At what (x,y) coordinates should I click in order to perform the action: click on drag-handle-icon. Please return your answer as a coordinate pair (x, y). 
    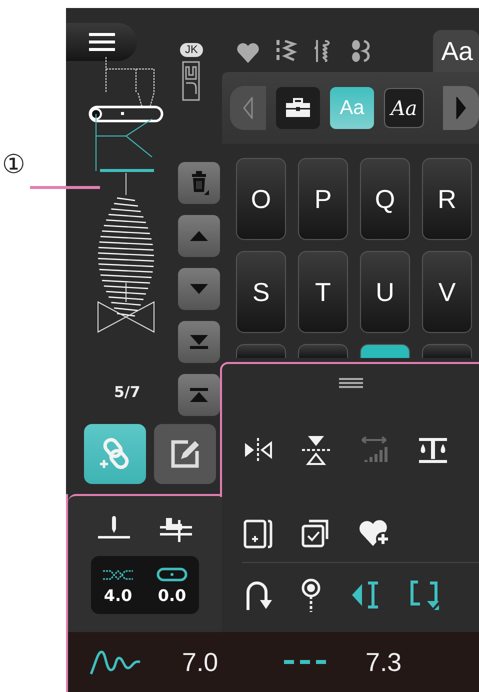
    Looking at the image, I should click on (350, 383).